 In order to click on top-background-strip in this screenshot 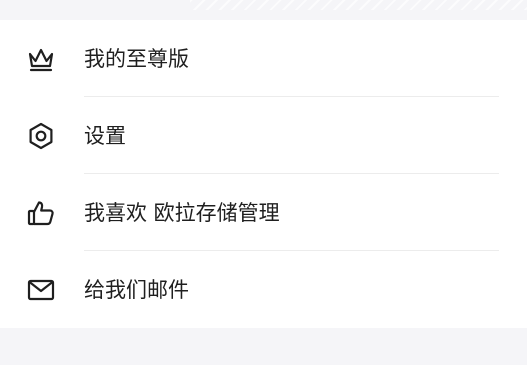, I will do `click(263, 10)`.